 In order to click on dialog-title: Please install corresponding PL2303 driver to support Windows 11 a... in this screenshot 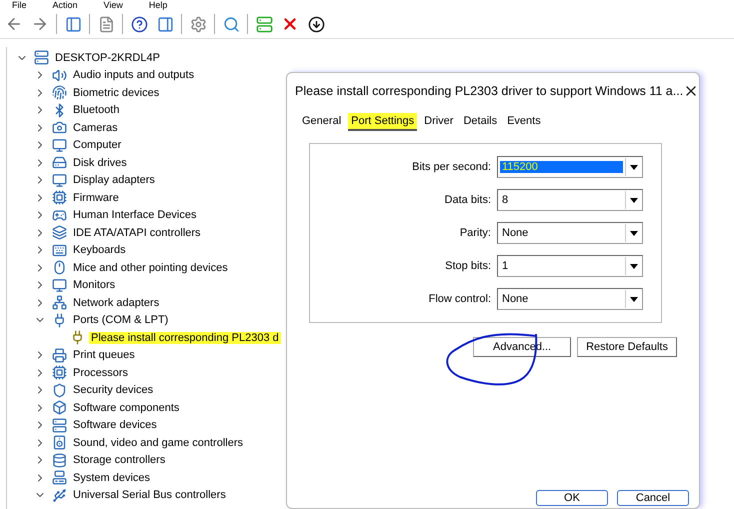, I will do `click(489, 91)`.